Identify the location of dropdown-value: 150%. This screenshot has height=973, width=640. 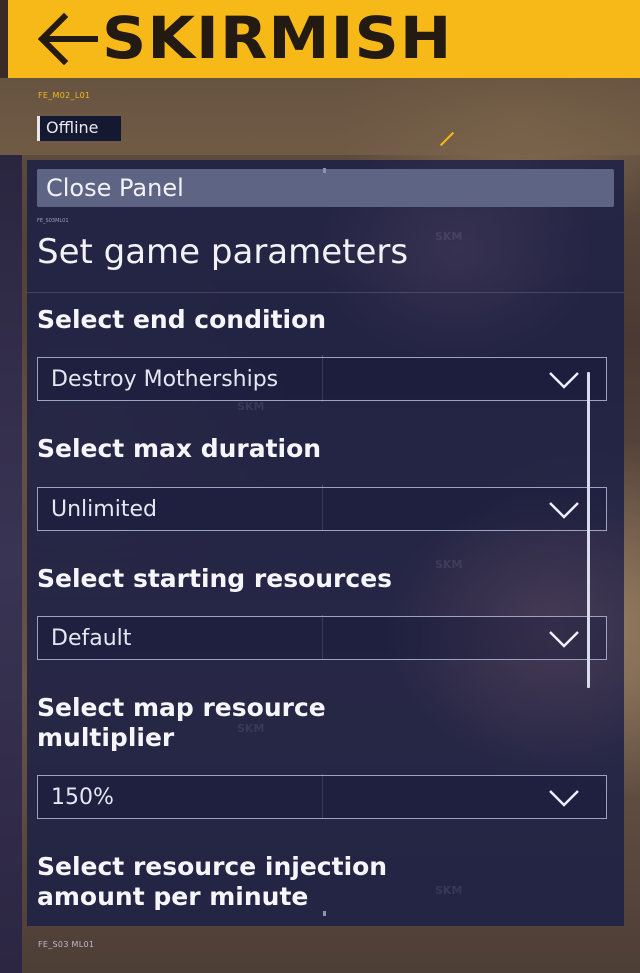
(82, 797).